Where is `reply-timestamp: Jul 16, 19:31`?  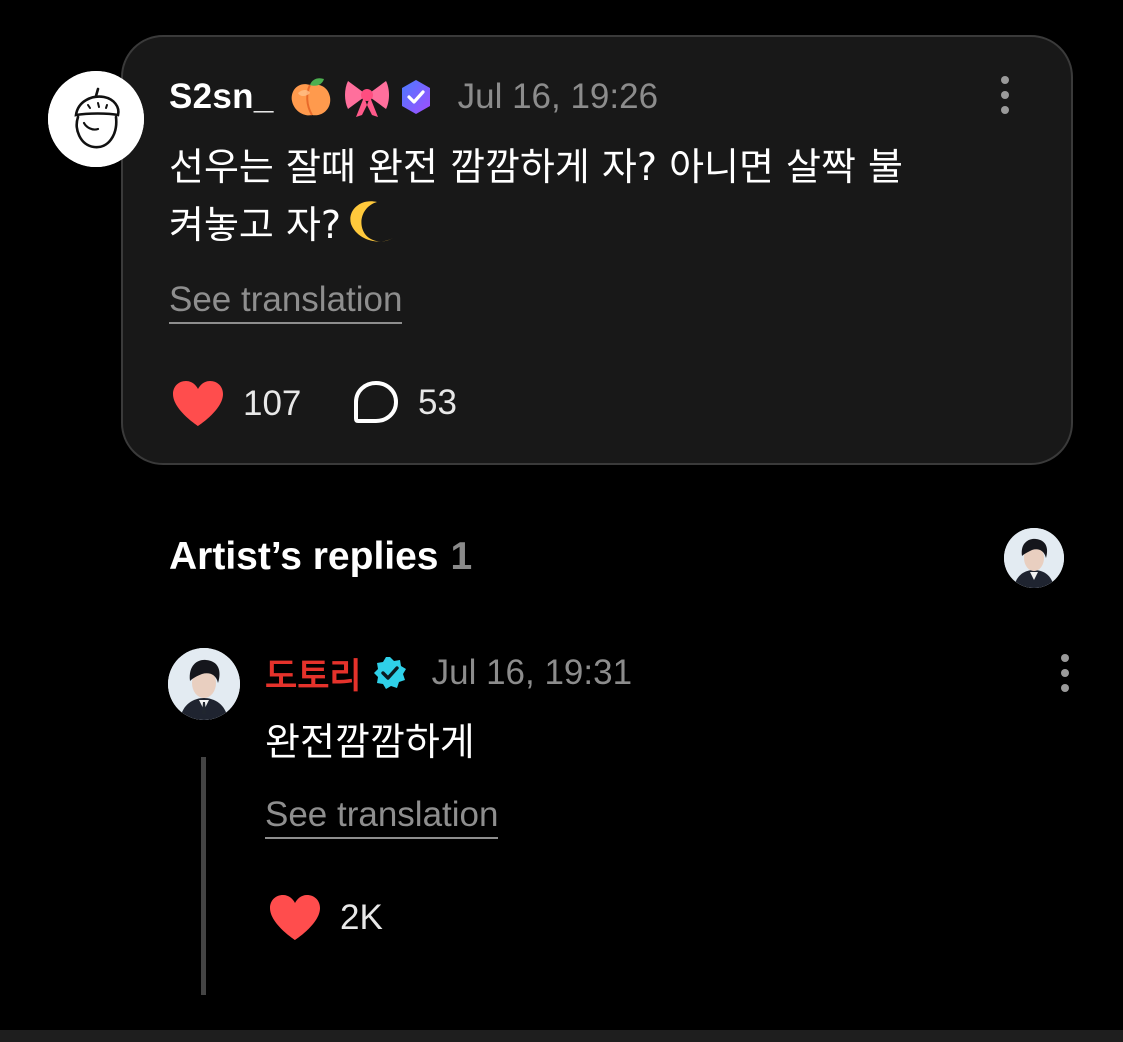
reply-timestamp: Jul 16, 19:31 is located at coordinates (532, 672).